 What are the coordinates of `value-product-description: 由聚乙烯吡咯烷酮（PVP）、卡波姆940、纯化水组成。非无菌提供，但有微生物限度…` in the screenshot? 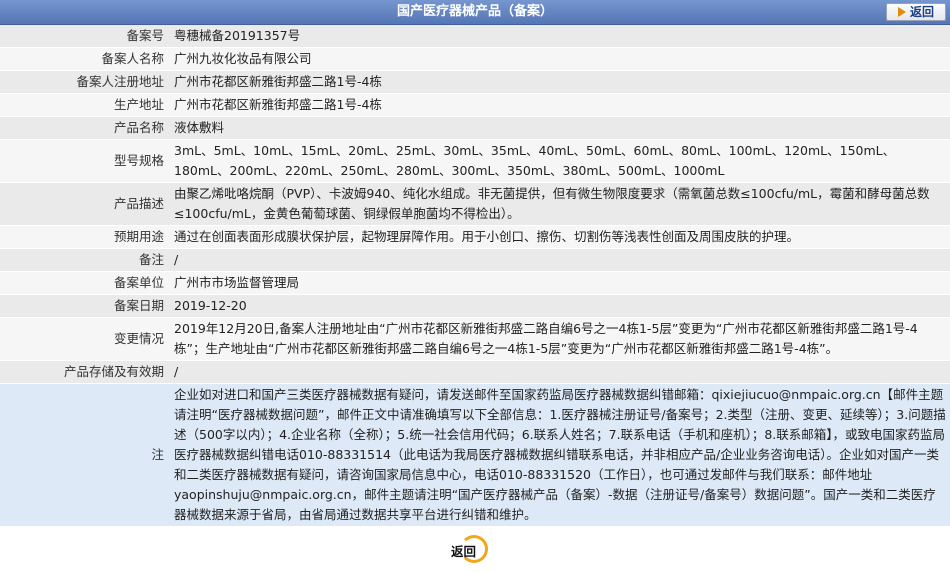 It's located at (560, 204).